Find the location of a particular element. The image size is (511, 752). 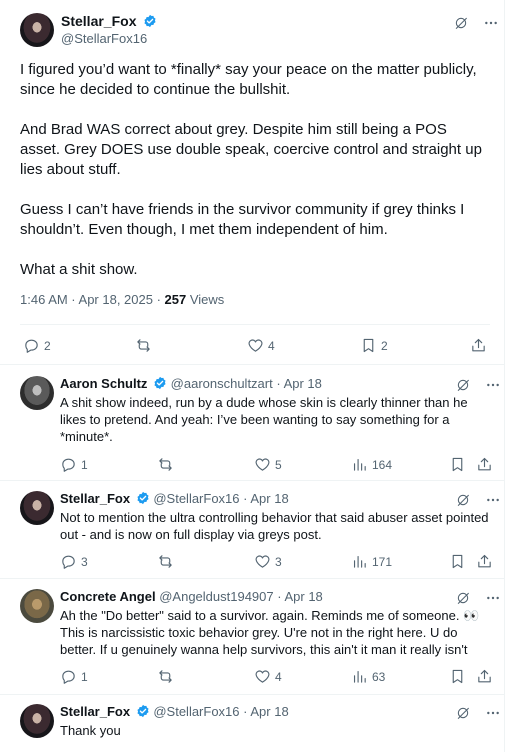

like-count: 5 is located at coordinates (278, 464).